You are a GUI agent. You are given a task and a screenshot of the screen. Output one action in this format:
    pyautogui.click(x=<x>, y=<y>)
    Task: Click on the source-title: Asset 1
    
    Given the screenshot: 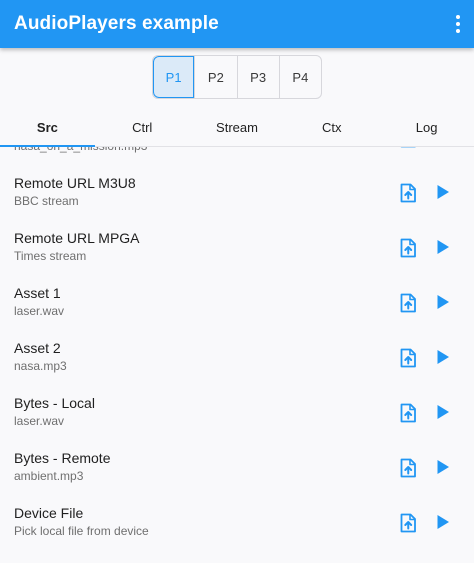 What is the action you would take?
    pyautogui.click(x=37, y=293)
    